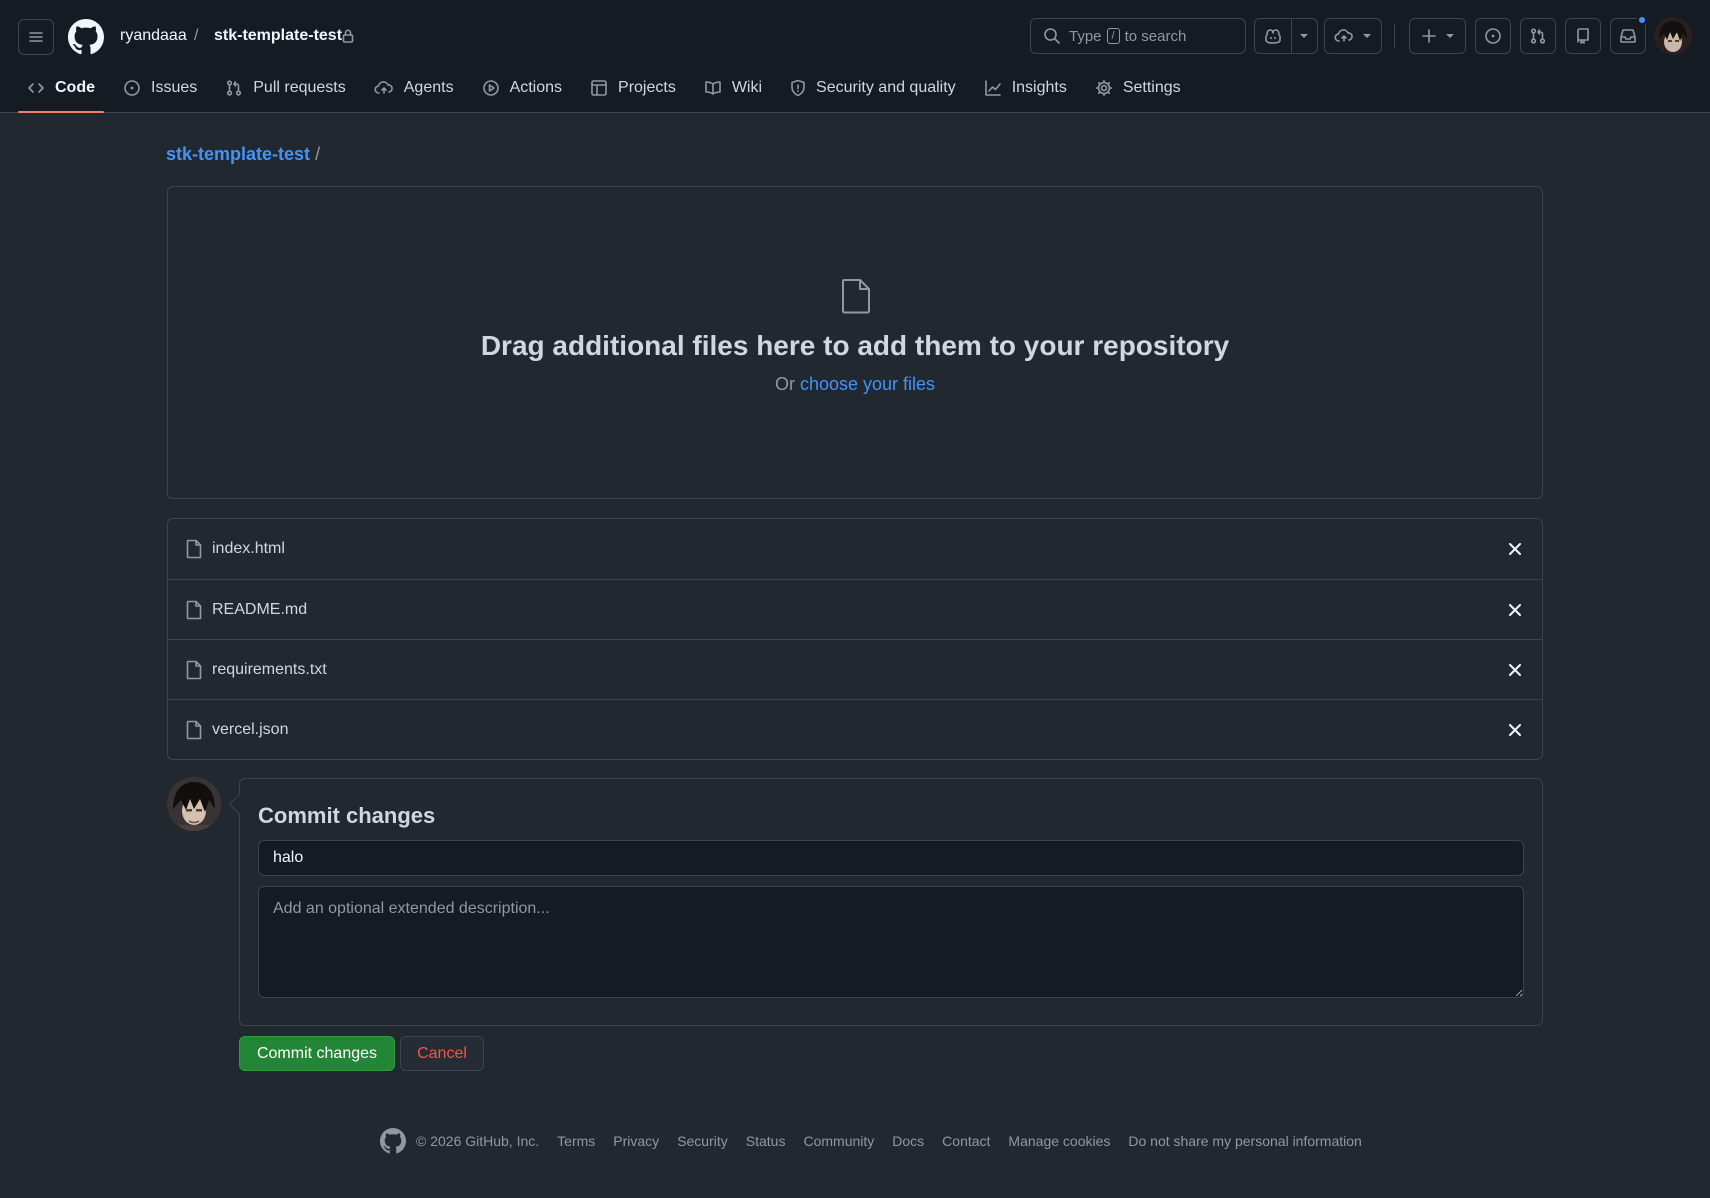  Describe the element at coordinates (248, 548) in the screenshot. I see `file-name: index.html` at that location.